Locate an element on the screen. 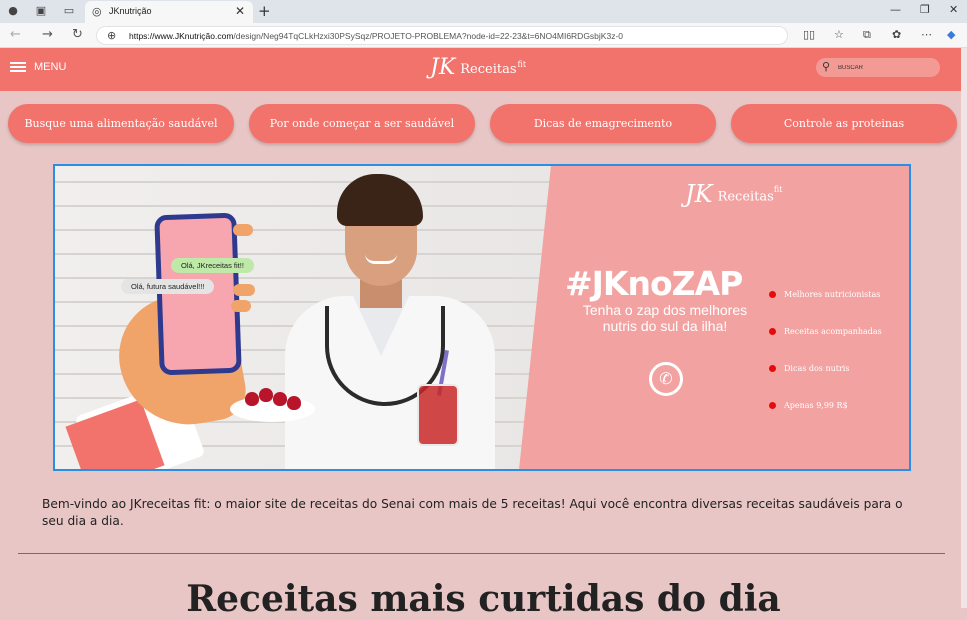  whatsapp-icon: ✆ is located at coordinates (666, 379).